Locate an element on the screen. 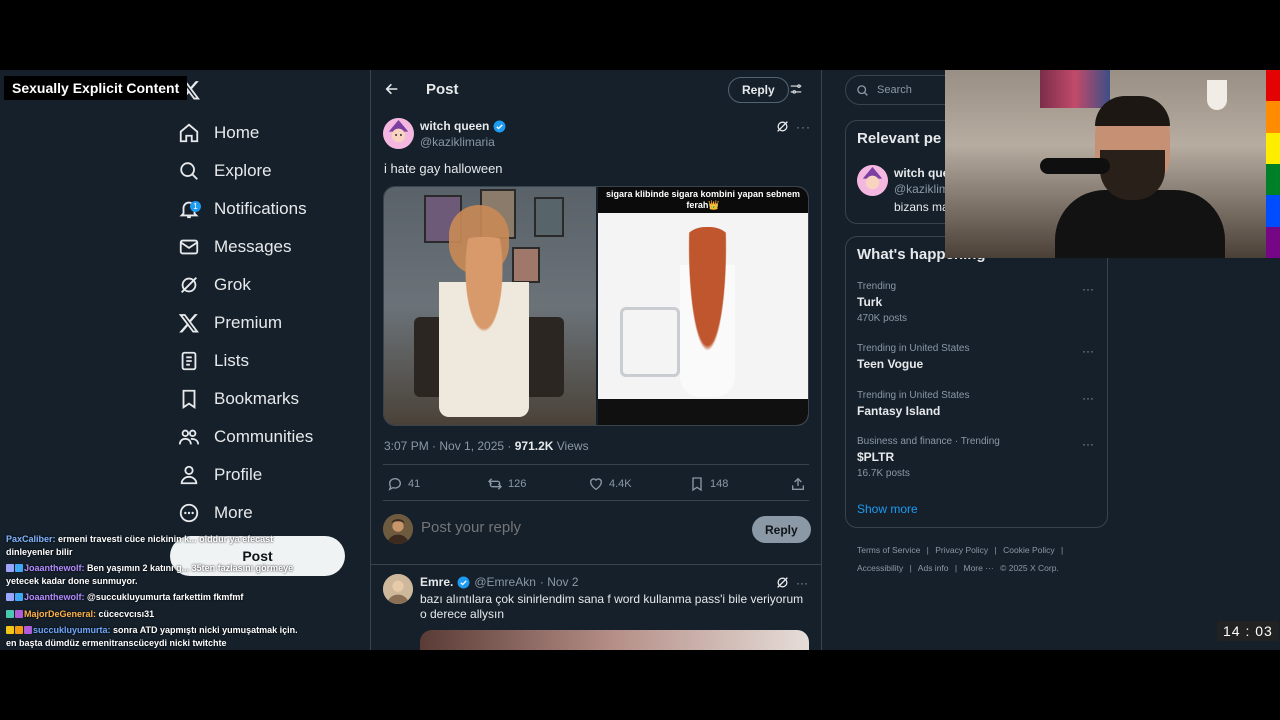 The image size is (1280, 720). reply-media is located at coordinates (614, 640).